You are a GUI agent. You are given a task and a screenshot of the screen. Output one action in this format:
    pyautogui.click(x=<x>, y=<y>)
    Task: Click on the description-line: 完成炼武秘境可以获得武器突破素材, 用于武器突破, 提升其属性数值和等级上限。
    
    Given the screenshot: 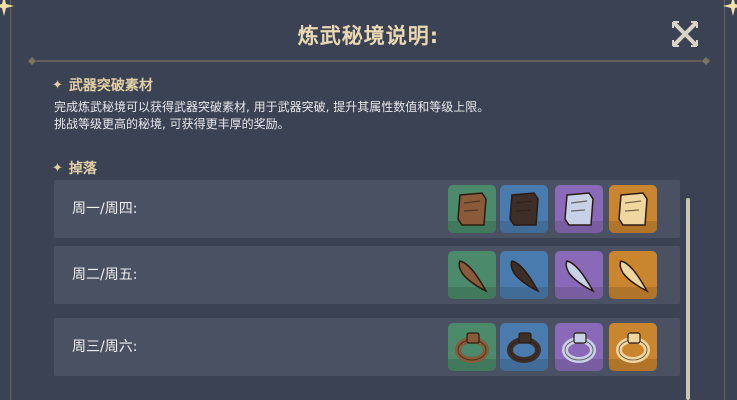 What is the action you would take?
    pyautogui.click(x=272, y=107)
    